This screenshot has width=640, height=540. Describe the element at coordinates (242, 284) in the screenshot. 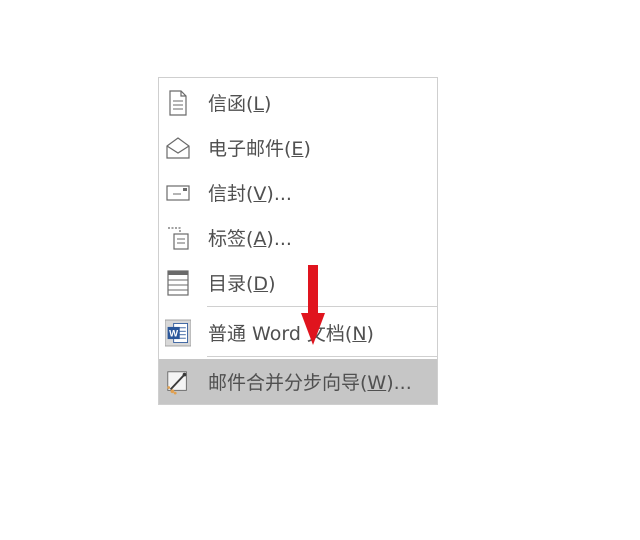

I see `menu-item-label: 目录(D)` at that location.